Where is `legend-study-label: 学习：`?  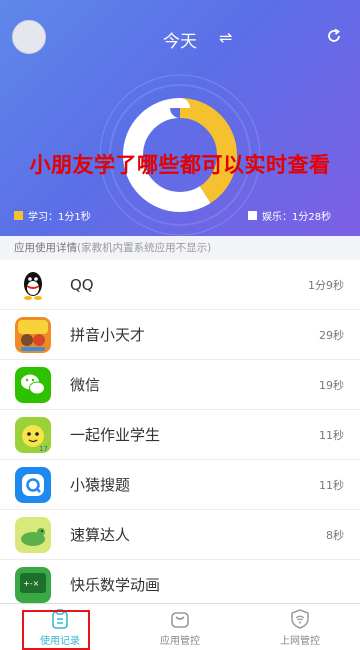
legend-study-label: 学习： is located at coordinates (43, 217).